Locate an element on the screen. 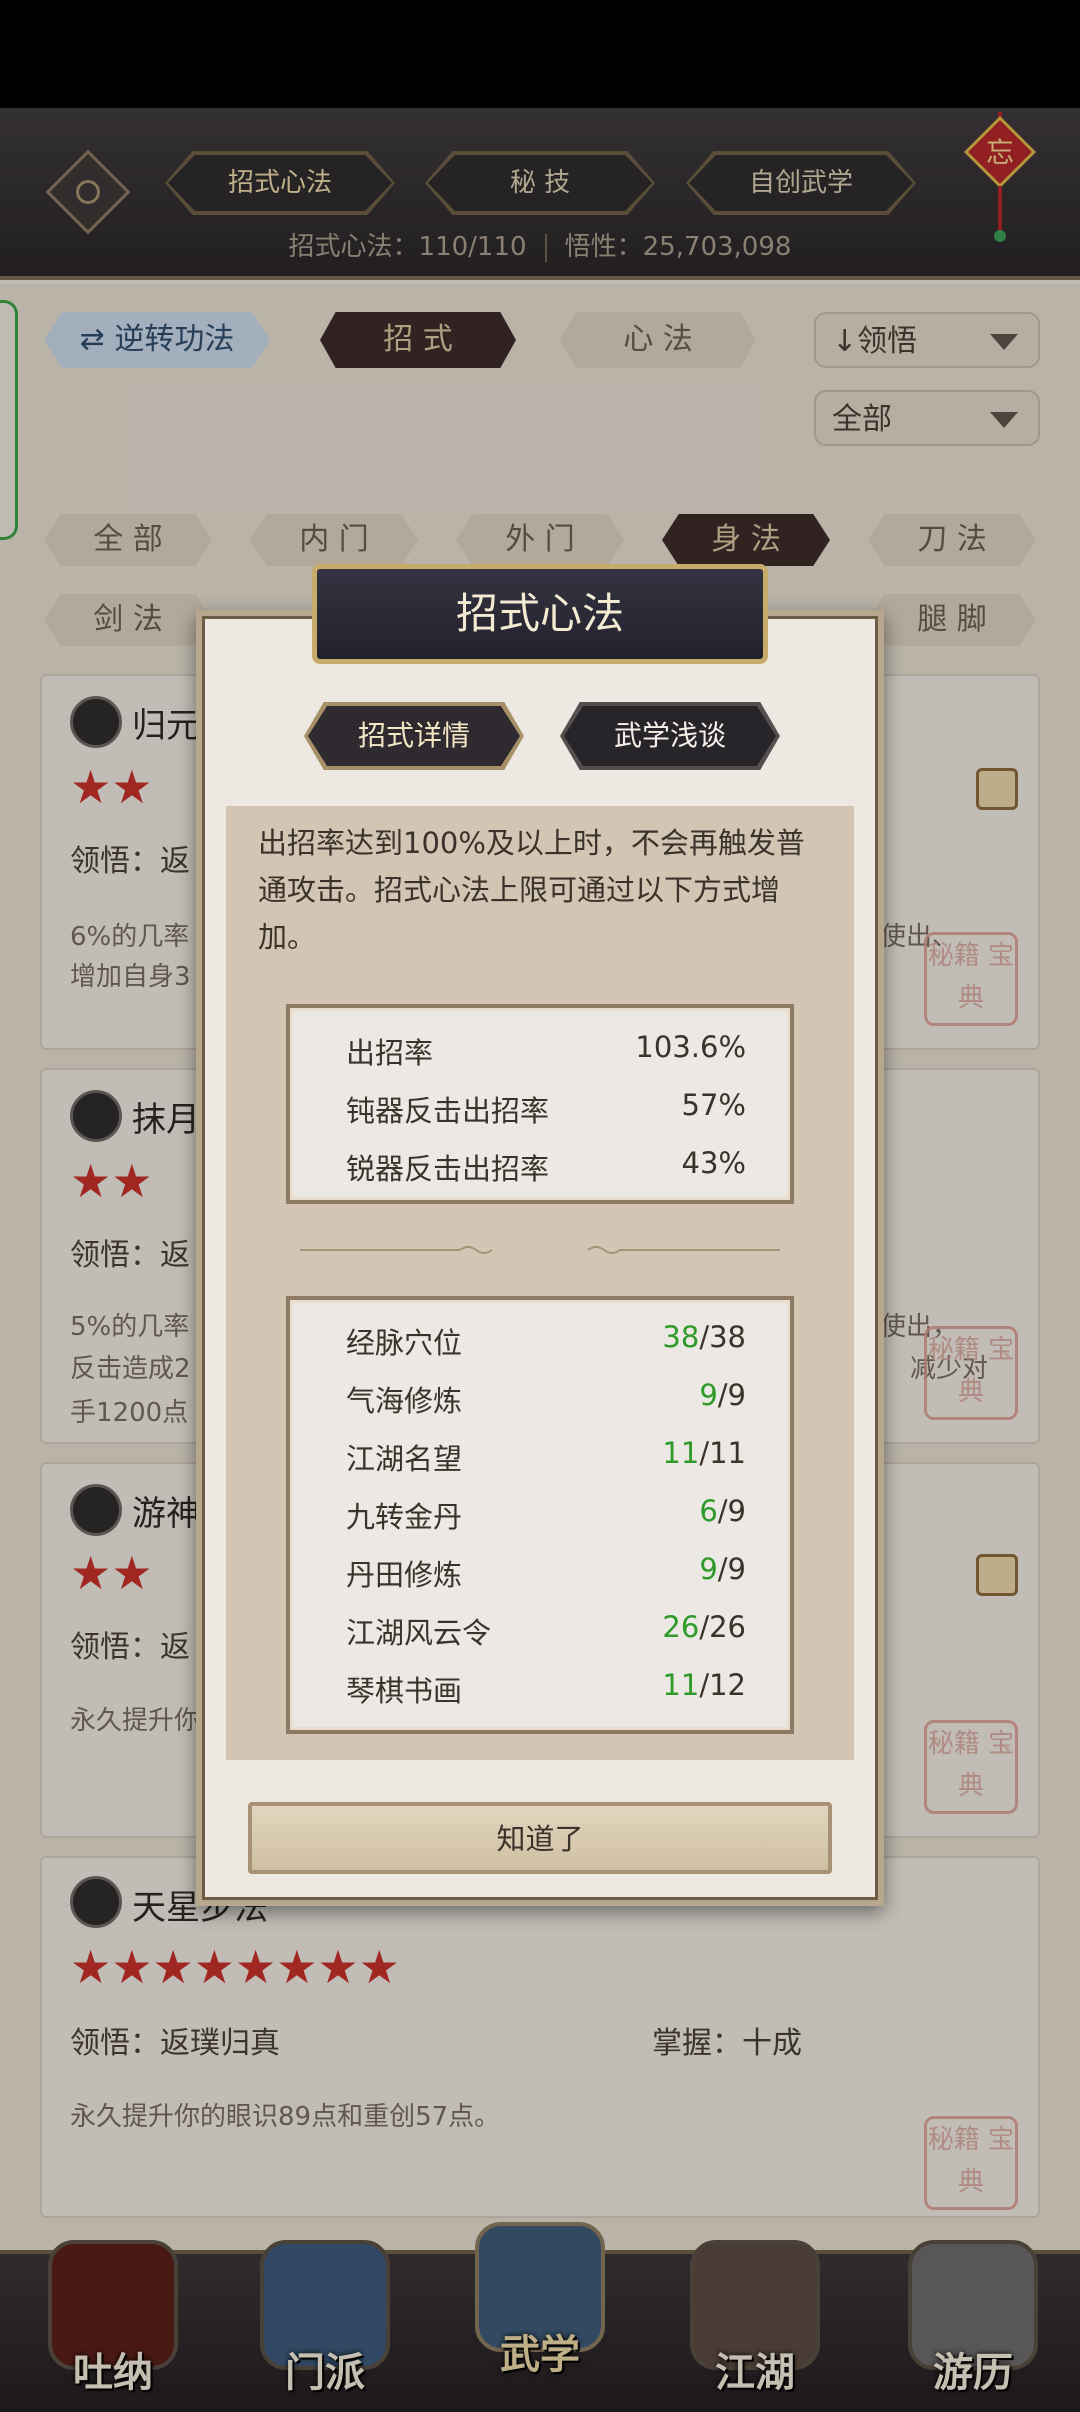  rate-box: 出招率 103.6% 钝器反击出招率 57% 锐器反击出招率 43% is located at coordinates (540, 1104).